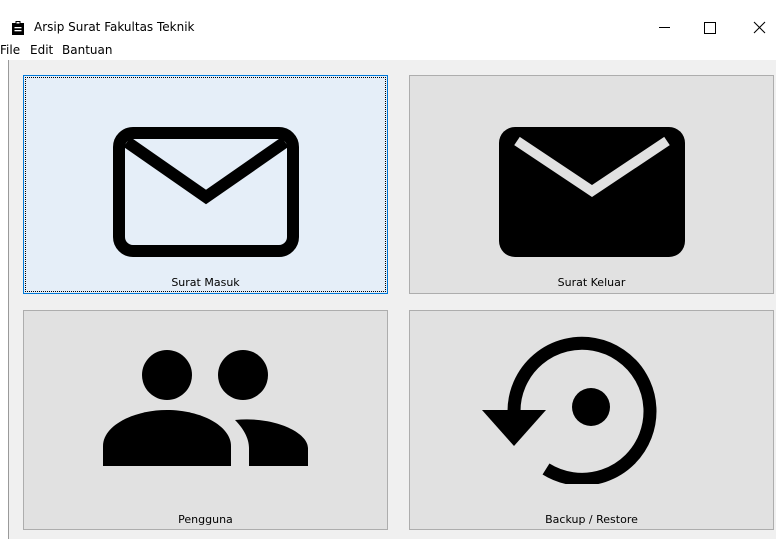  Describe the element at coordinates (10, 50) in the screenshot. I see `menu-file: File` at that location.